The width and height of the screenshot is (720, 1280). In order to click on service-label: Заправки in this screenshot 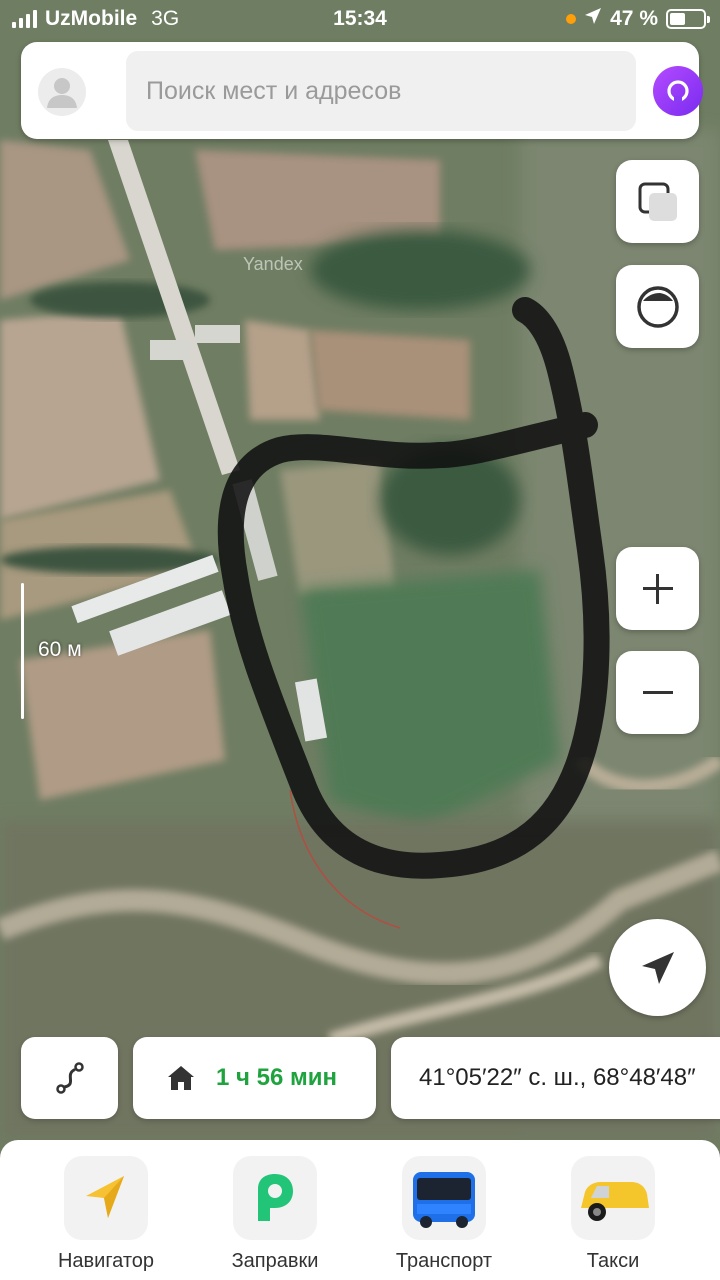, I will do `click(275, 1261)`.